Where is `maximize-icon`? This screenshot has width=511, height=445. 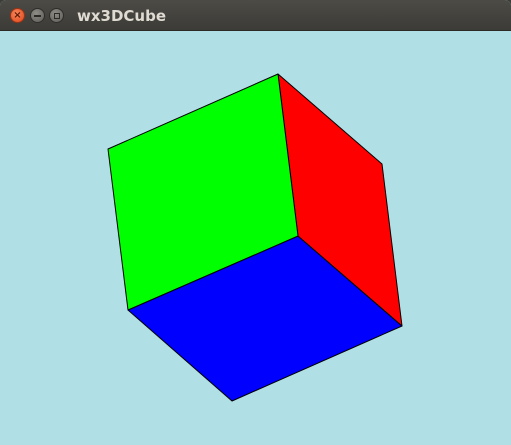
maximize-icon is located at coordinates (56, 15).